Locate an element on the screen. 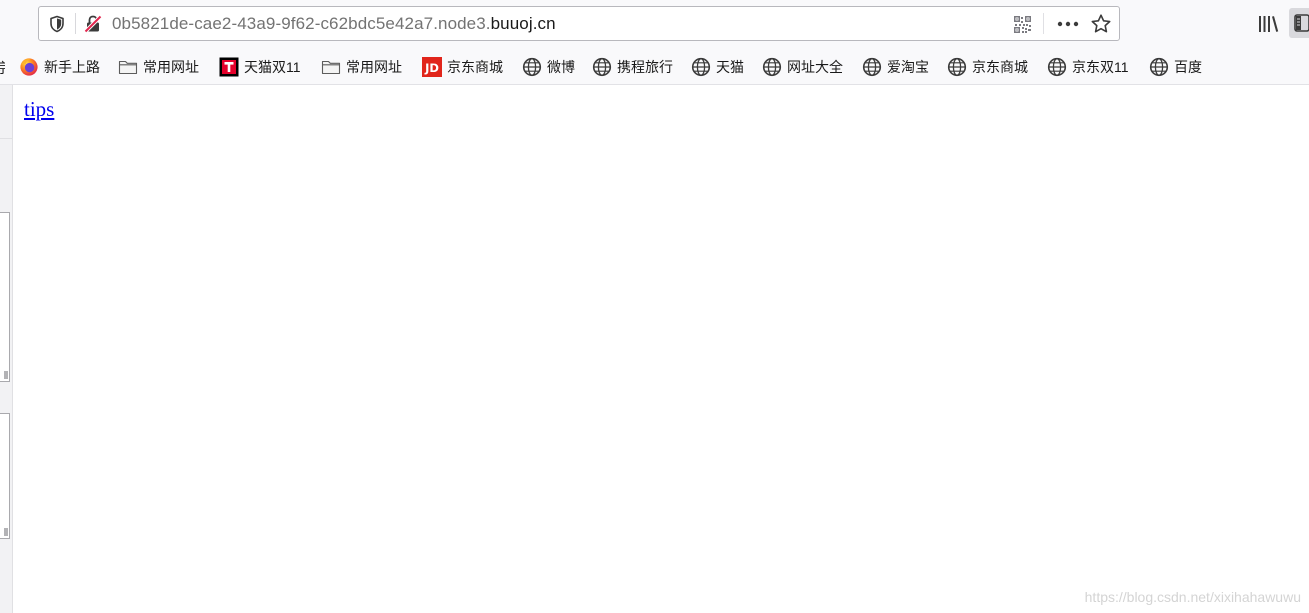 The width and height of the screenshot is (1309, 613). bookmark-label: 京东双11 is located at coordinates (1100, 66).